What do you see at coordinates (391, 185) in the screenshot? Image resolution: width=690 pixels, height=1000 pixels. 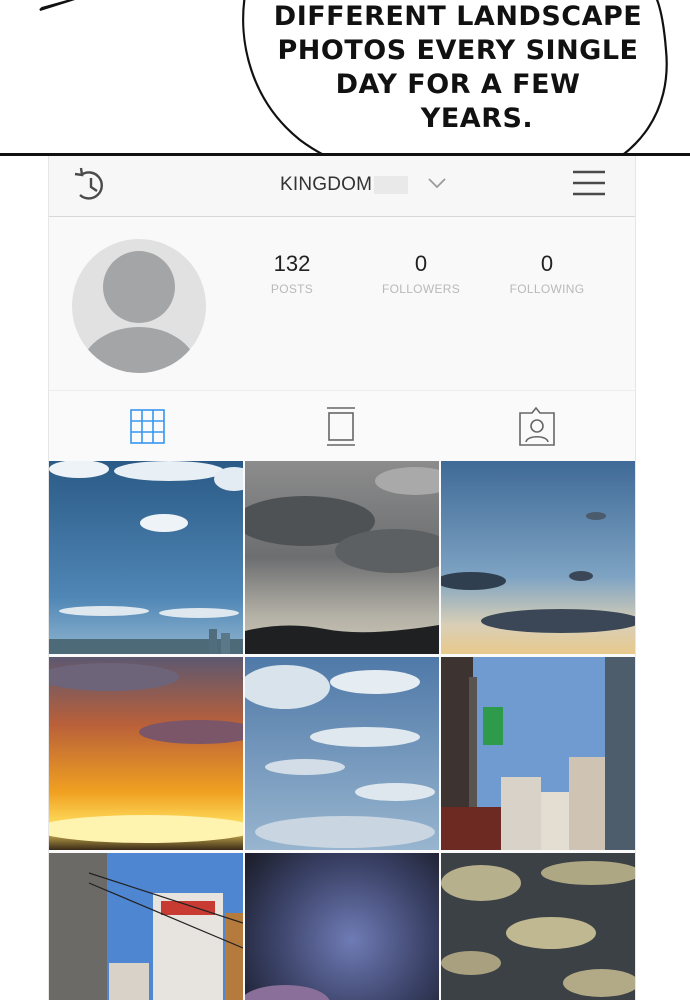 I see `username-redacted` at bounding box center [391, 185].